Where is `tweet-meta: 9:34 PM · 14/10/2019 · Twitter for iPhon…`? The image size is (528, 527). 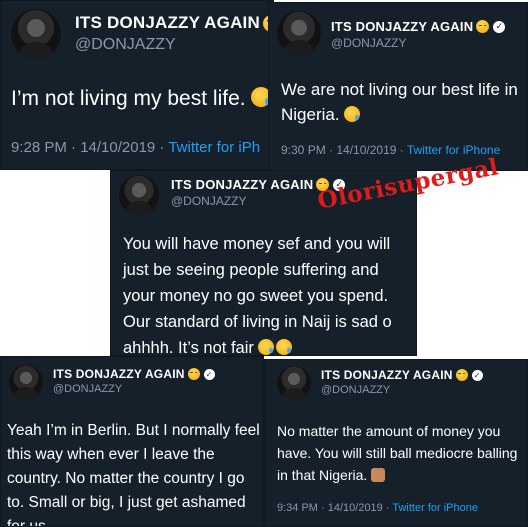
tweet-meta: 9:34 PM · 14/10/2019 · Twitter for iPhon… is located at coordinates (377, 508).